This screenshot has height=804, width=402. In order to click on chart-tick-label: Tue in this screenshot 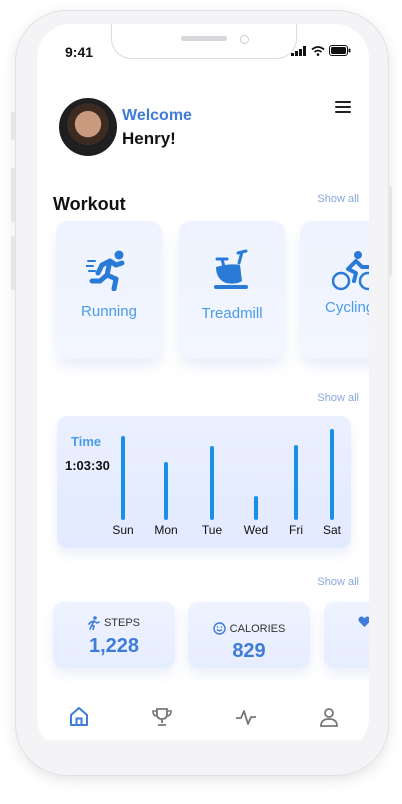, I will do `click(212, 530)`.